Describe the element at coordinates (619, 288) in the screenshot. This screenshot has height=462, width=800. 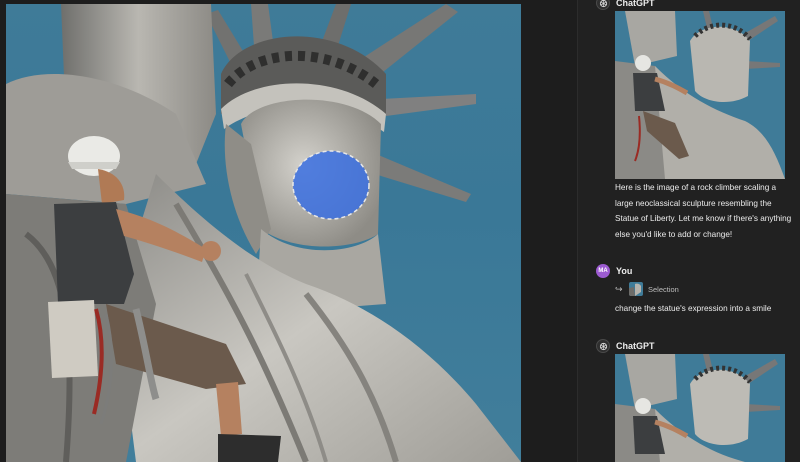
I see `reply-arrow-icon: ↪` at that location.